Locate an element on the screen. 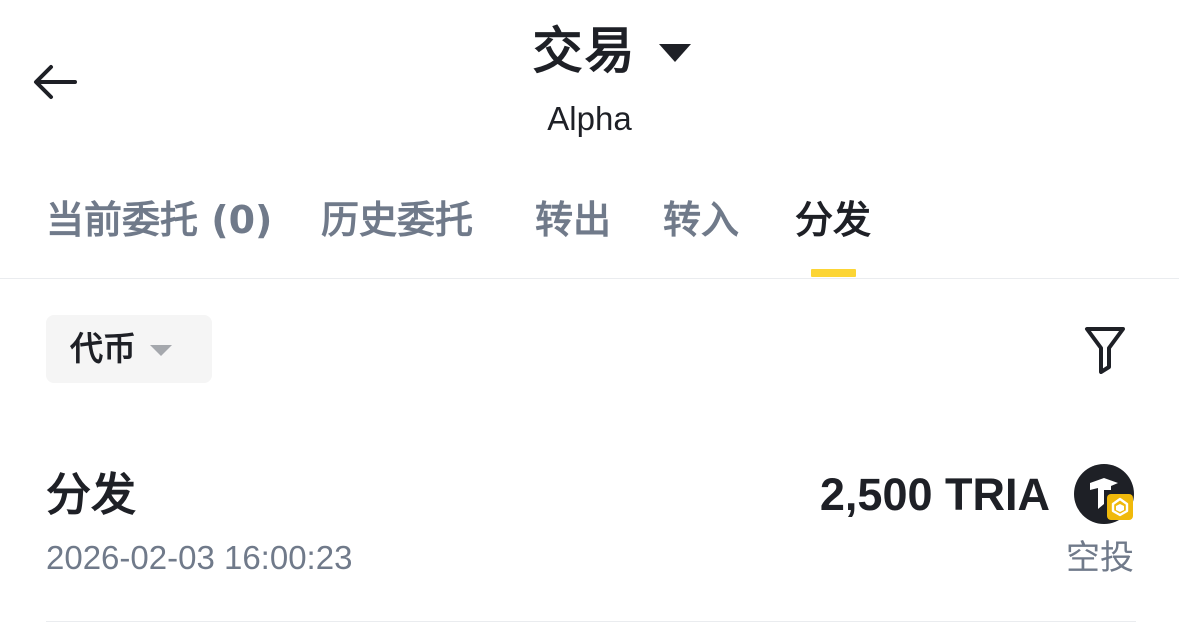 This screenshot has width=1179, height=625. tab-transfer-in: 转入 is located at coordinates (701, 220).